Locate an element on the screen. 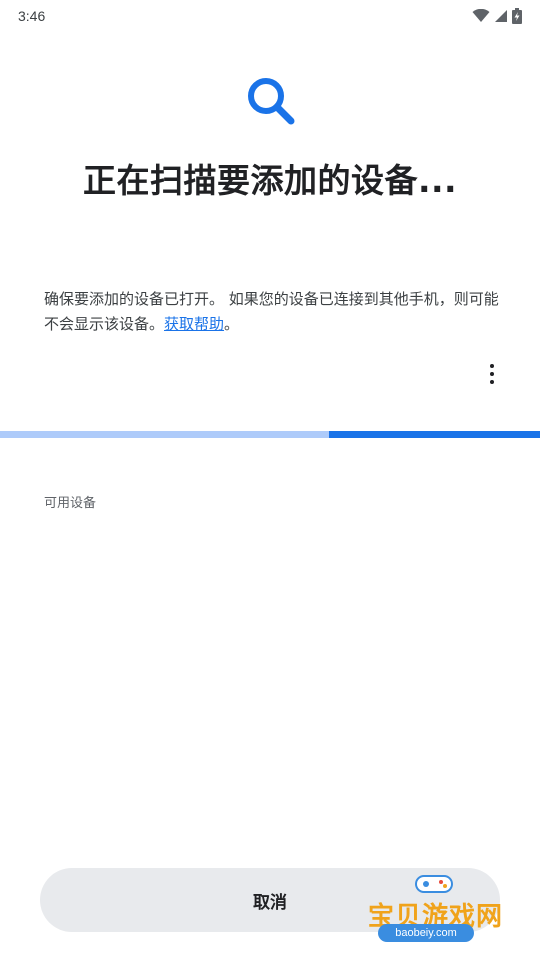 This screenshot has height=960, width=540. gamepad-icon is located at coordinates (434, 884).